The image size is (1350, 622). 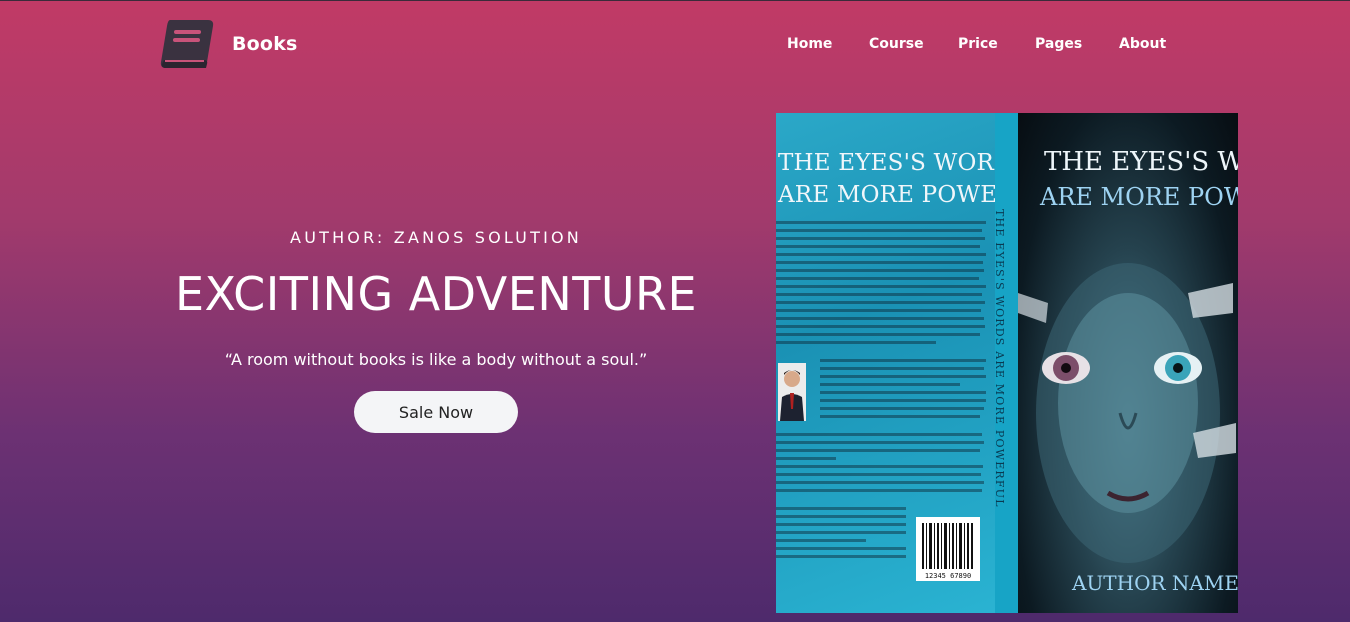 What do you see at coordinates (1077, 44) in the screenshot?
I see `nav-item-pages: Pages` at bounding box center [1077, 44].